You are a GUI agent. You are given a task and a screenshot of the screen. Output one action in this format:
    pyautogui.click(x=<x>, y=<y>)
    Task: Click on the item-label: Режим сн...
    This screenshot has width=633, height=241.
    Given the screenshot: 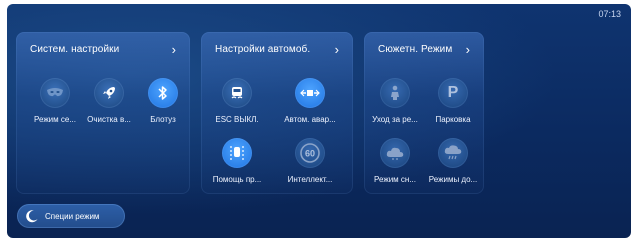 What is the action you would take?
    pyautogui.click(x=395, y=179)
    